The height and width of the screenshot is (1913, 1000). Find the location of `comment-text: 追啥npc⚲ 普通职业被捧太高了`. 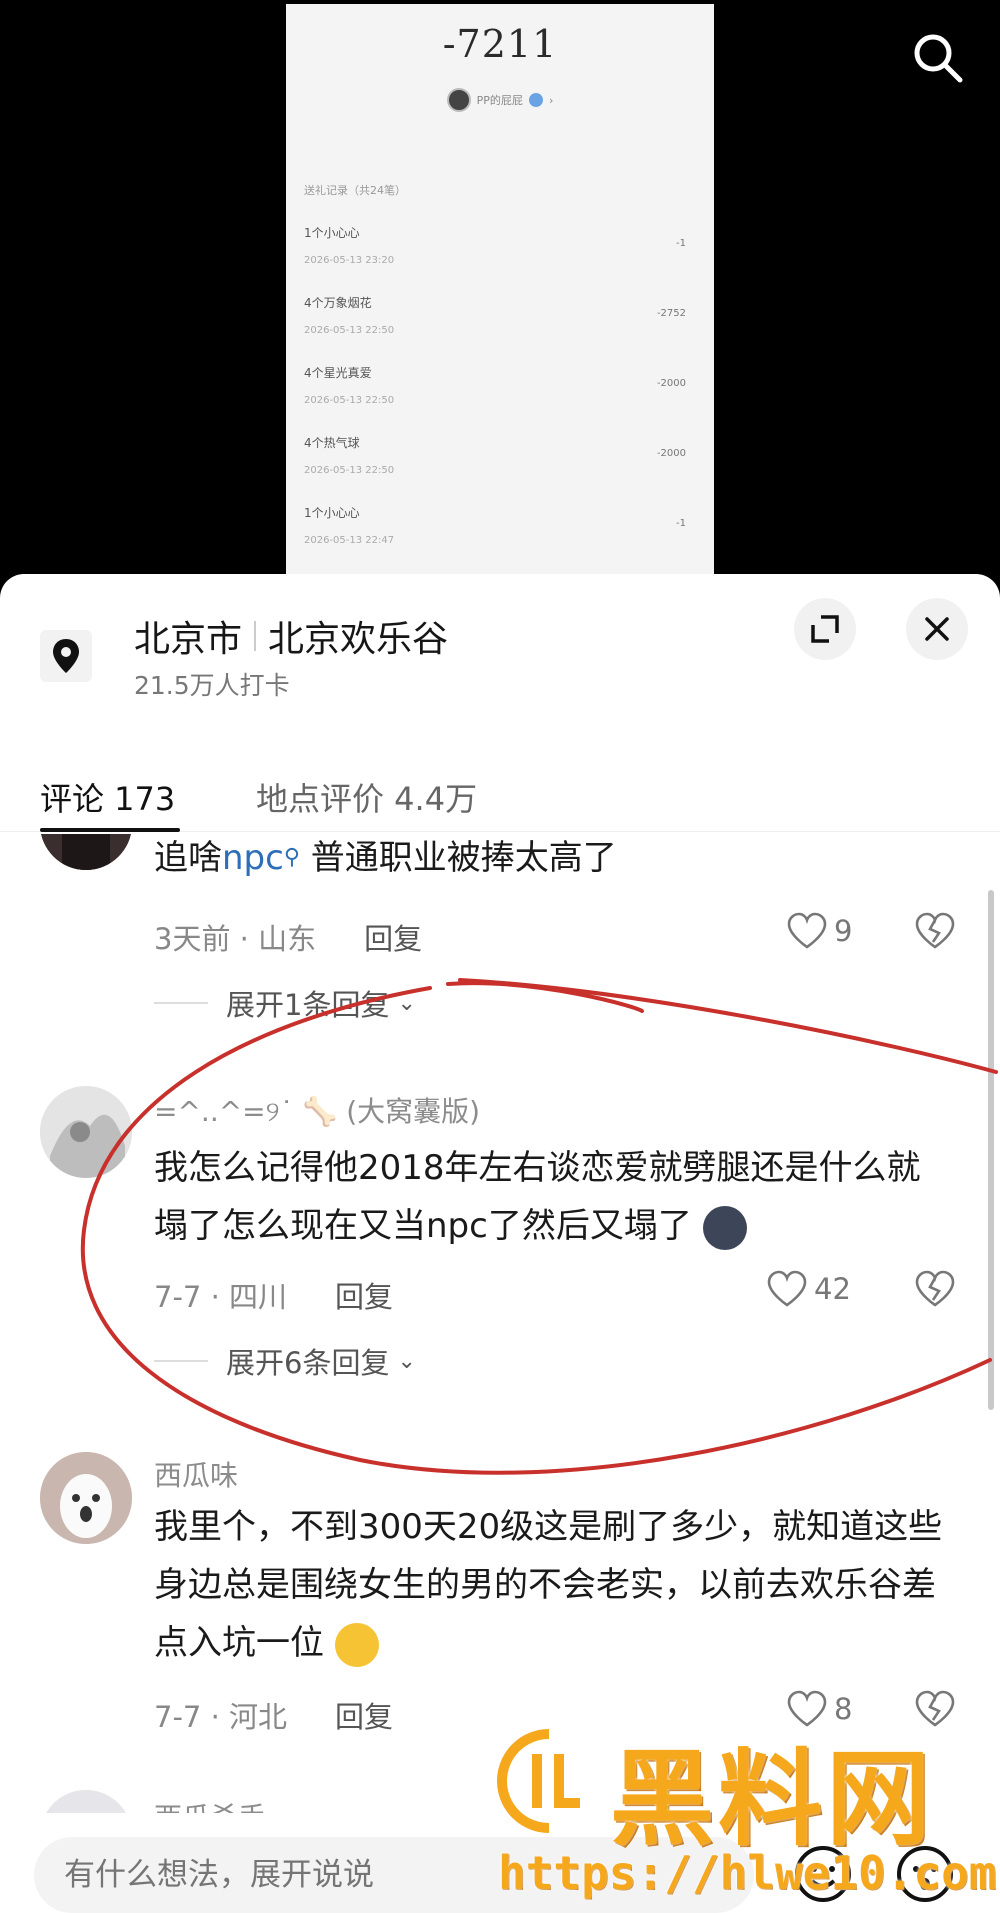

comment-text: 追啥npc⚲ 普通职业被捧太高了 is located at coordinates (554, 860).